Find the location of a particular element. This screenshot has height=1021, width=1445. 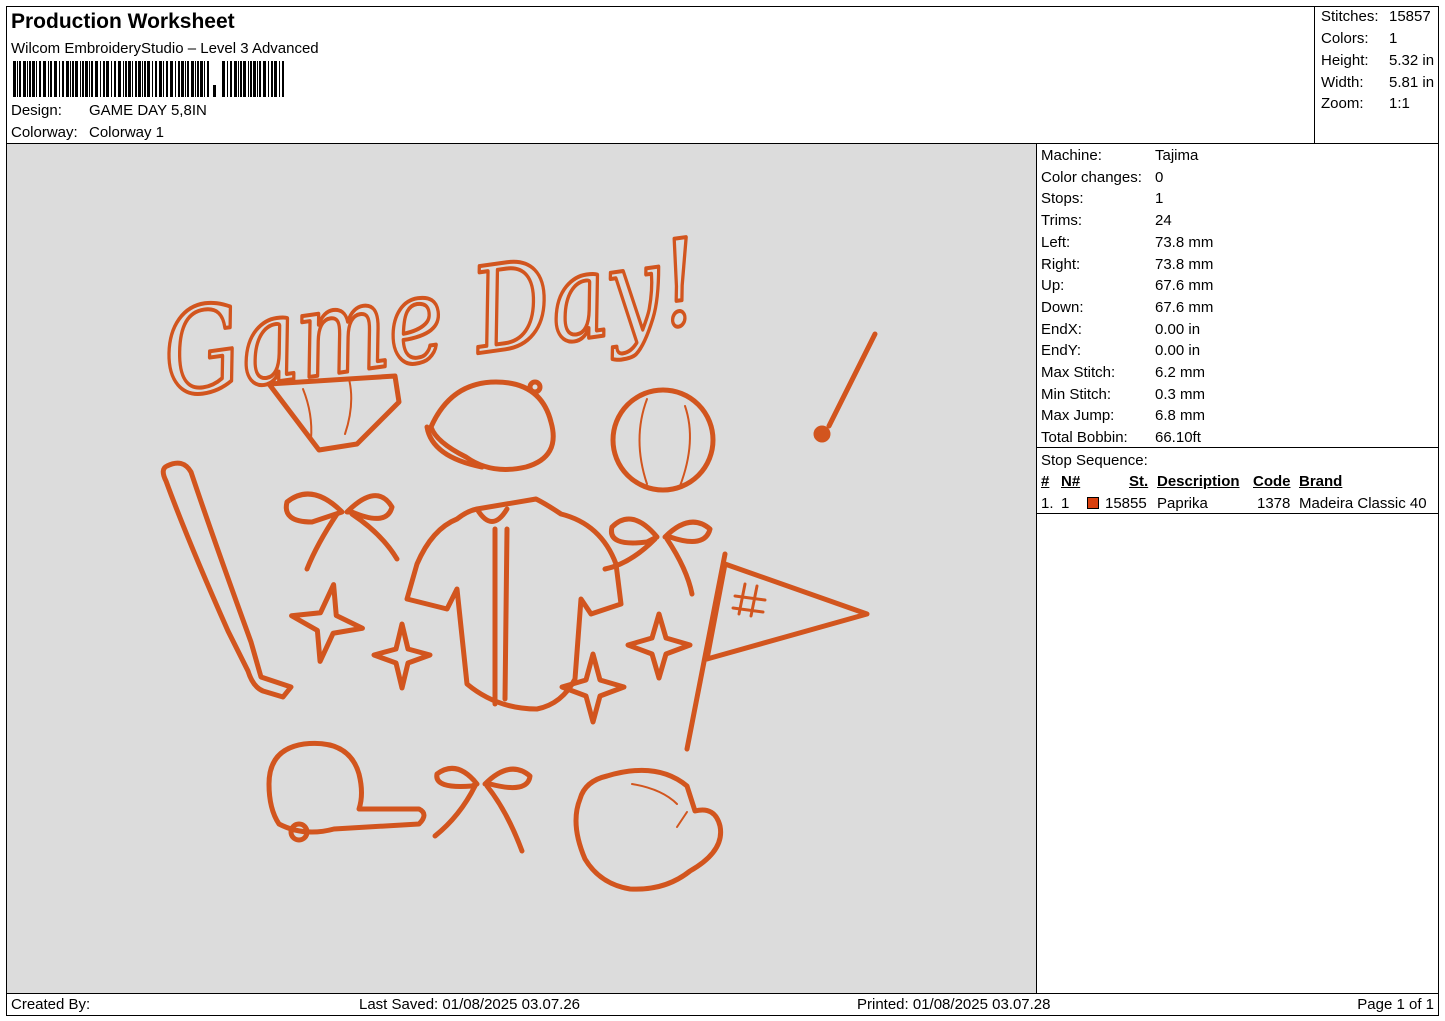

machine-info-label: Min Stitch: is located at coordinates (1076, 394).